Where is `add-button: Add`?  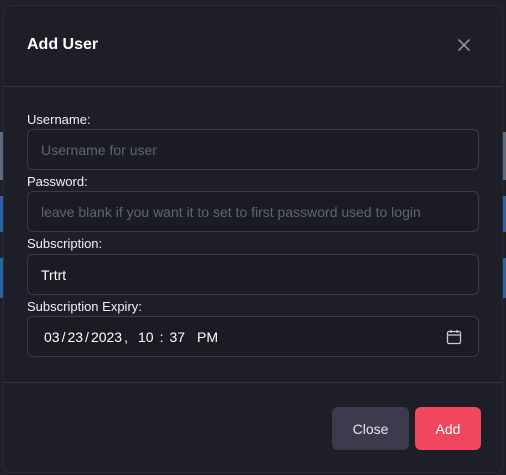 add-button: Add is located at coordinates (448, 428).